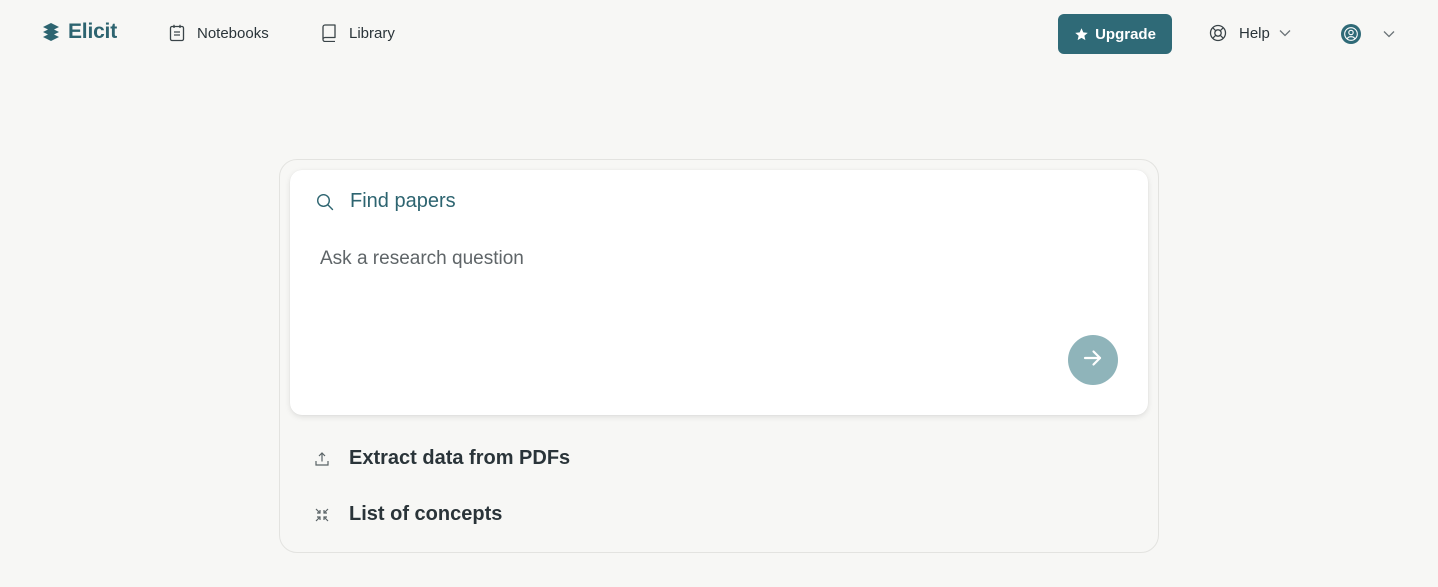  Describe the element at coordinates (51, 32) in the screenshot. I see `elicit-logo-icon` at that location.